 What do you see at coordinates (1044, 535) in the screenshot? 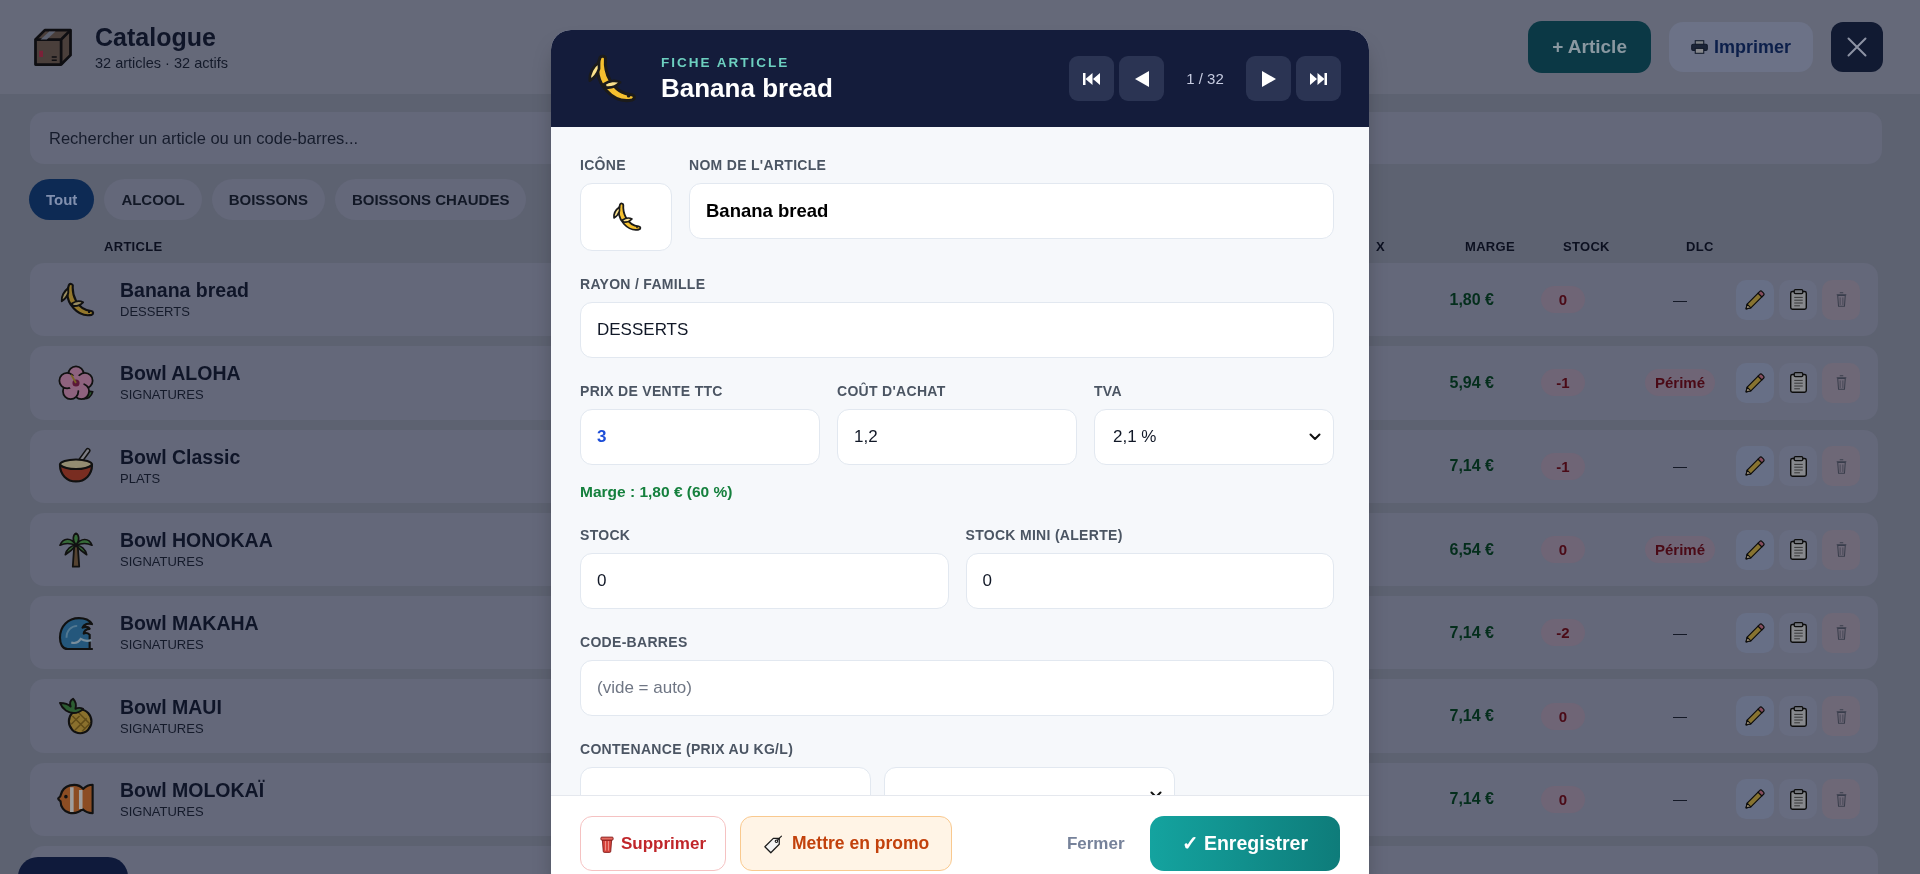
I see `field-label: STOCK MINI (ALERTE)` at bounding box center [1044, 535].